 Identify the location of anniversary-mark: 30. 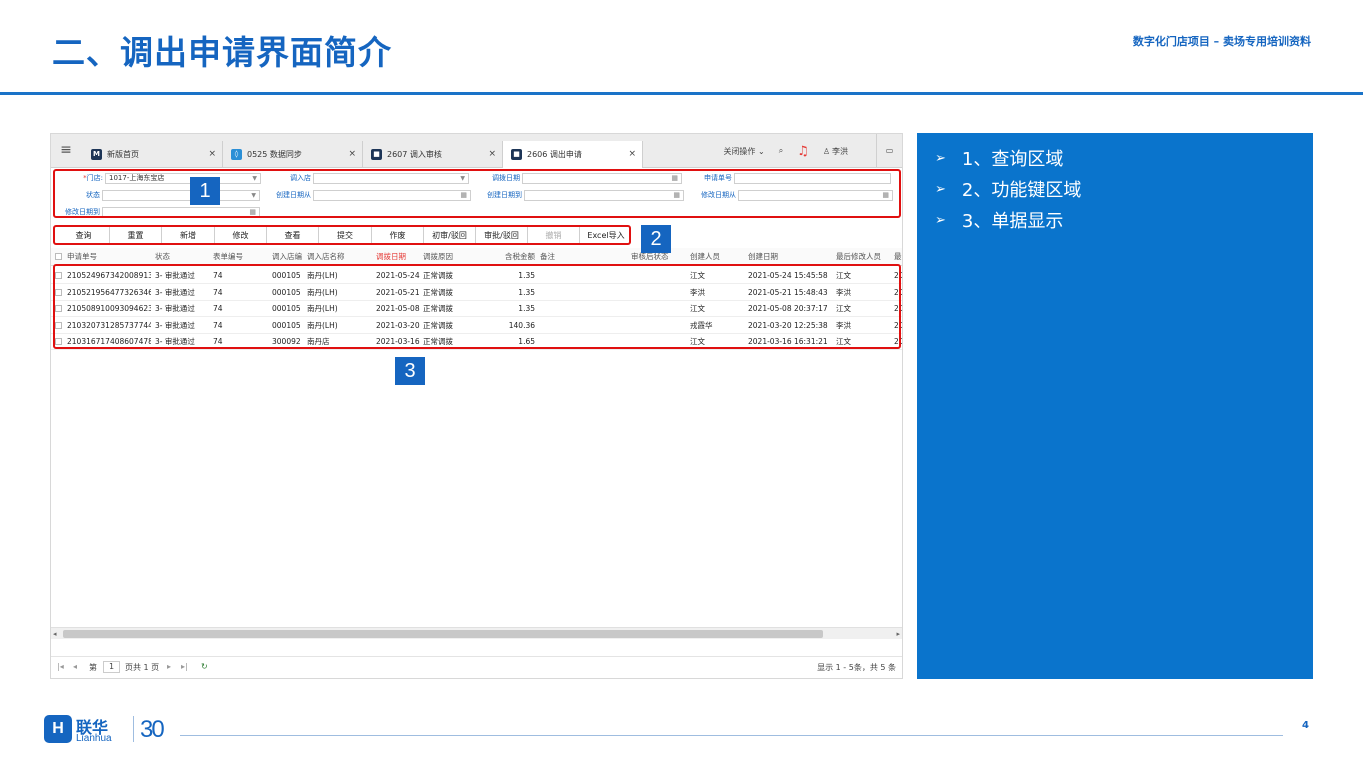
(152, 729).